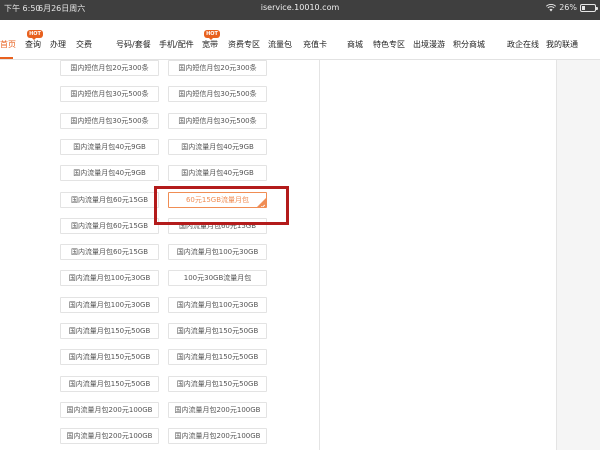  Describe the element at coordinates (58, 44) in the screenshot. I see `nav-item-2: 办理` at that location.